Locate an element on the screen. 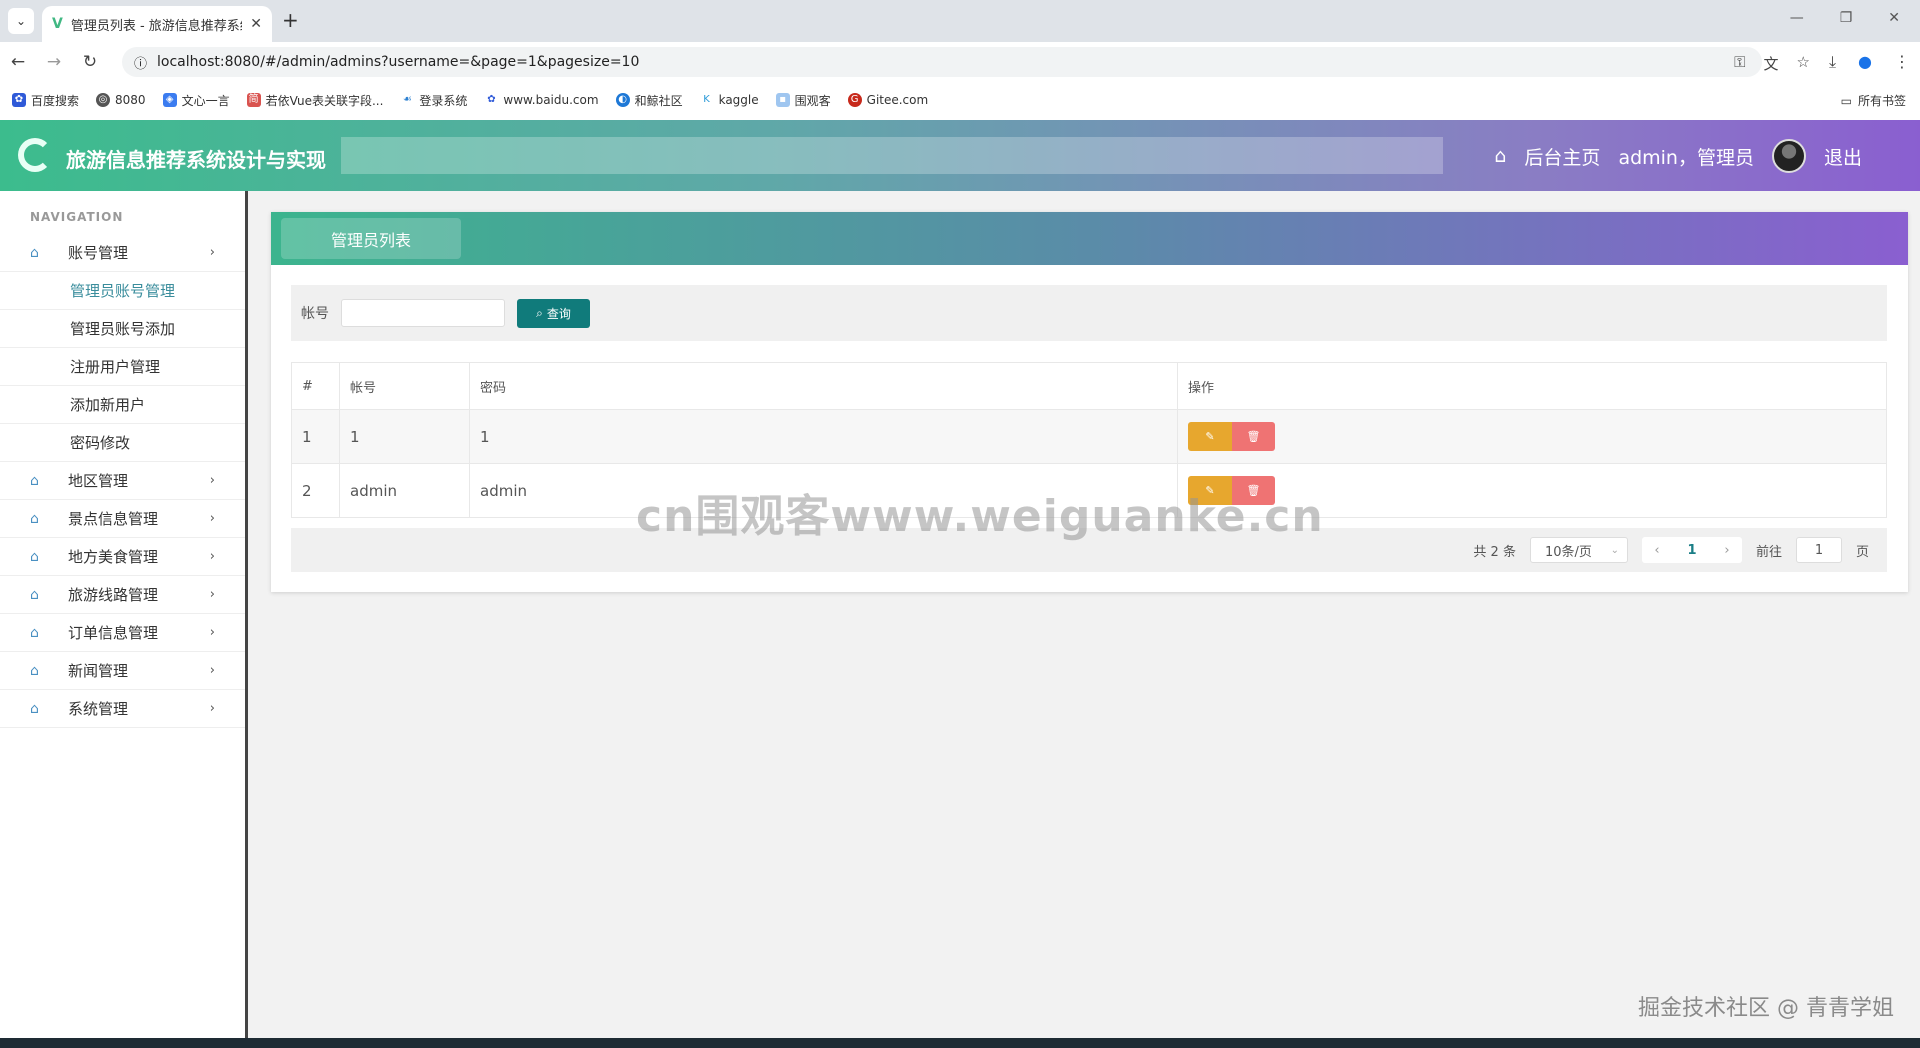 This screenshot has width=1920, height=1048. menu-label: 地方美食管理 is located at coordinates (113, 557).